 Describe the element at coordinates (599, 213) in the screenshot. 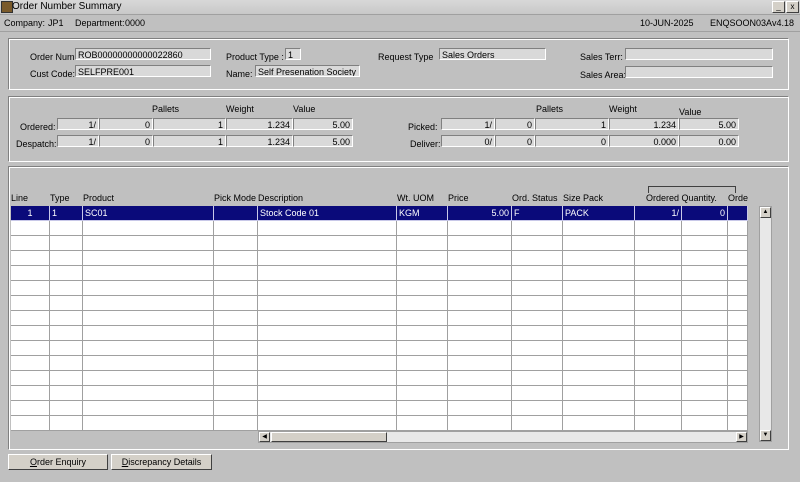

I see `table-cell: PACK` at that location.